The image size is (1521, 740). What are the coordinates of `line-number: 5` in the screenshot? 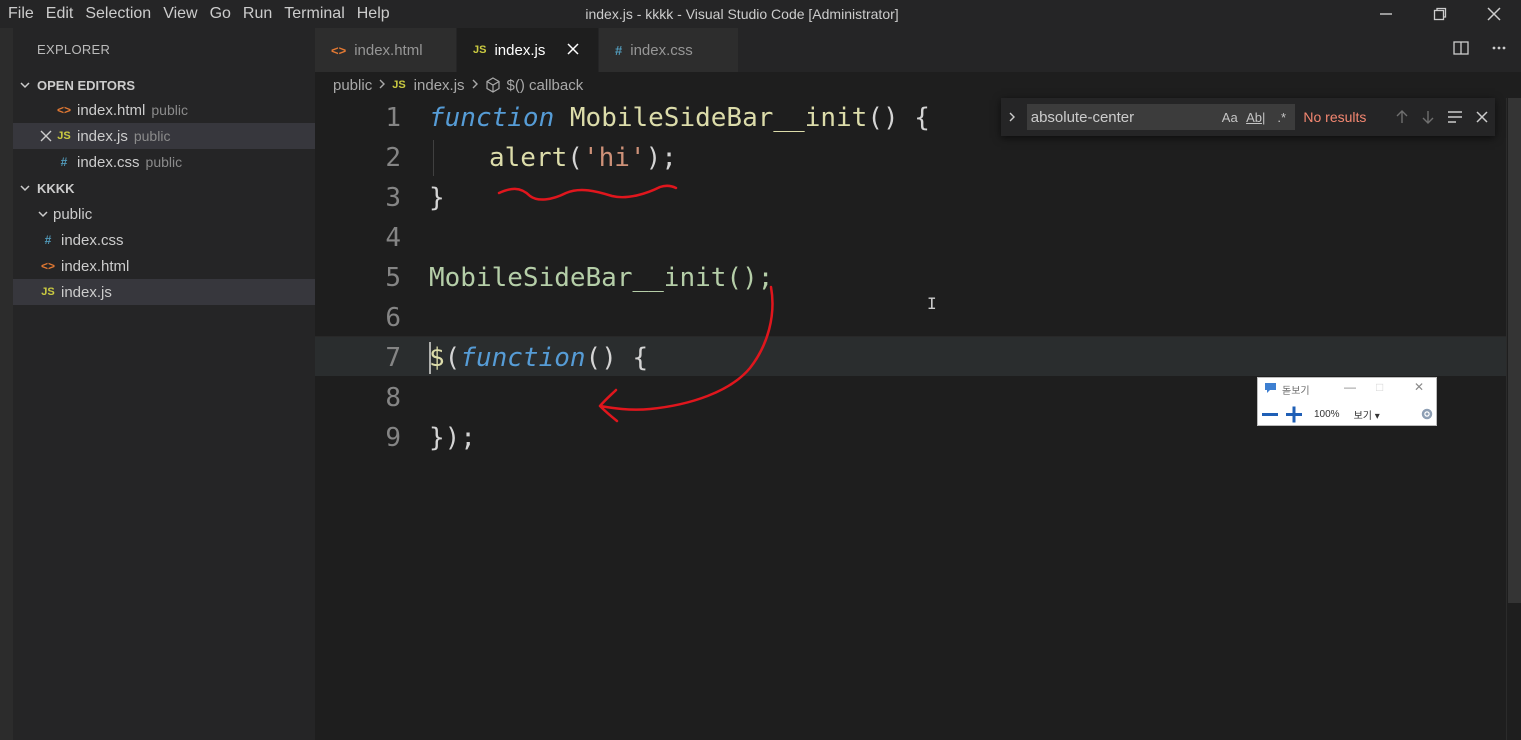 It's located at (393, 278).